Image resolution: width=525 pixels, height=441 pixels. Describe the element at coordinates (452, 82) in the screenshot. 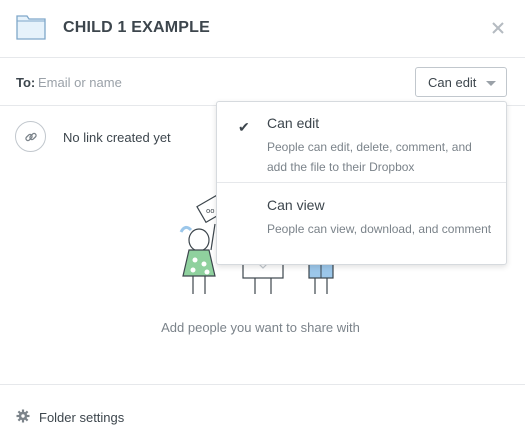

I see `permission-button-label: Can edit` at that location.